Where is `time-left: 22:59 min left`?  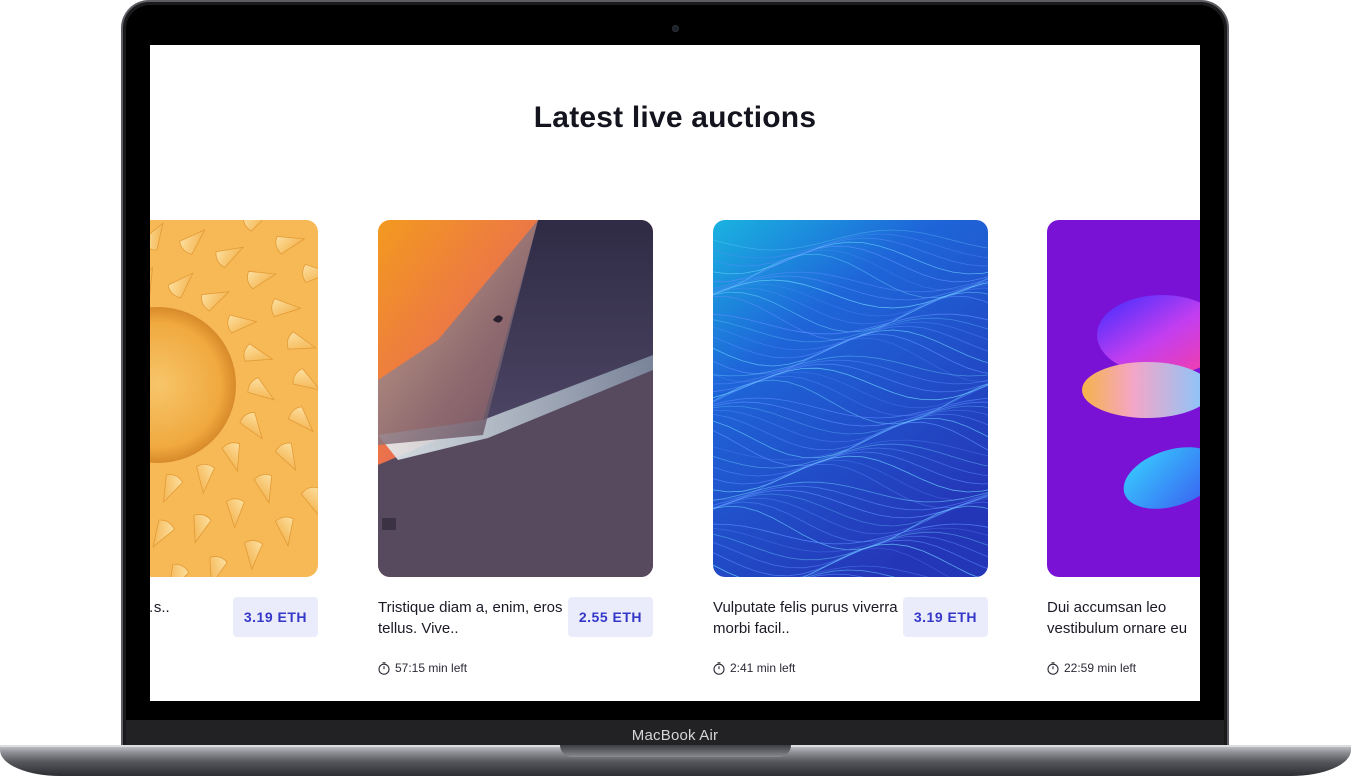
time-left: 22:59 min left is located at coordinates (1091, 668).